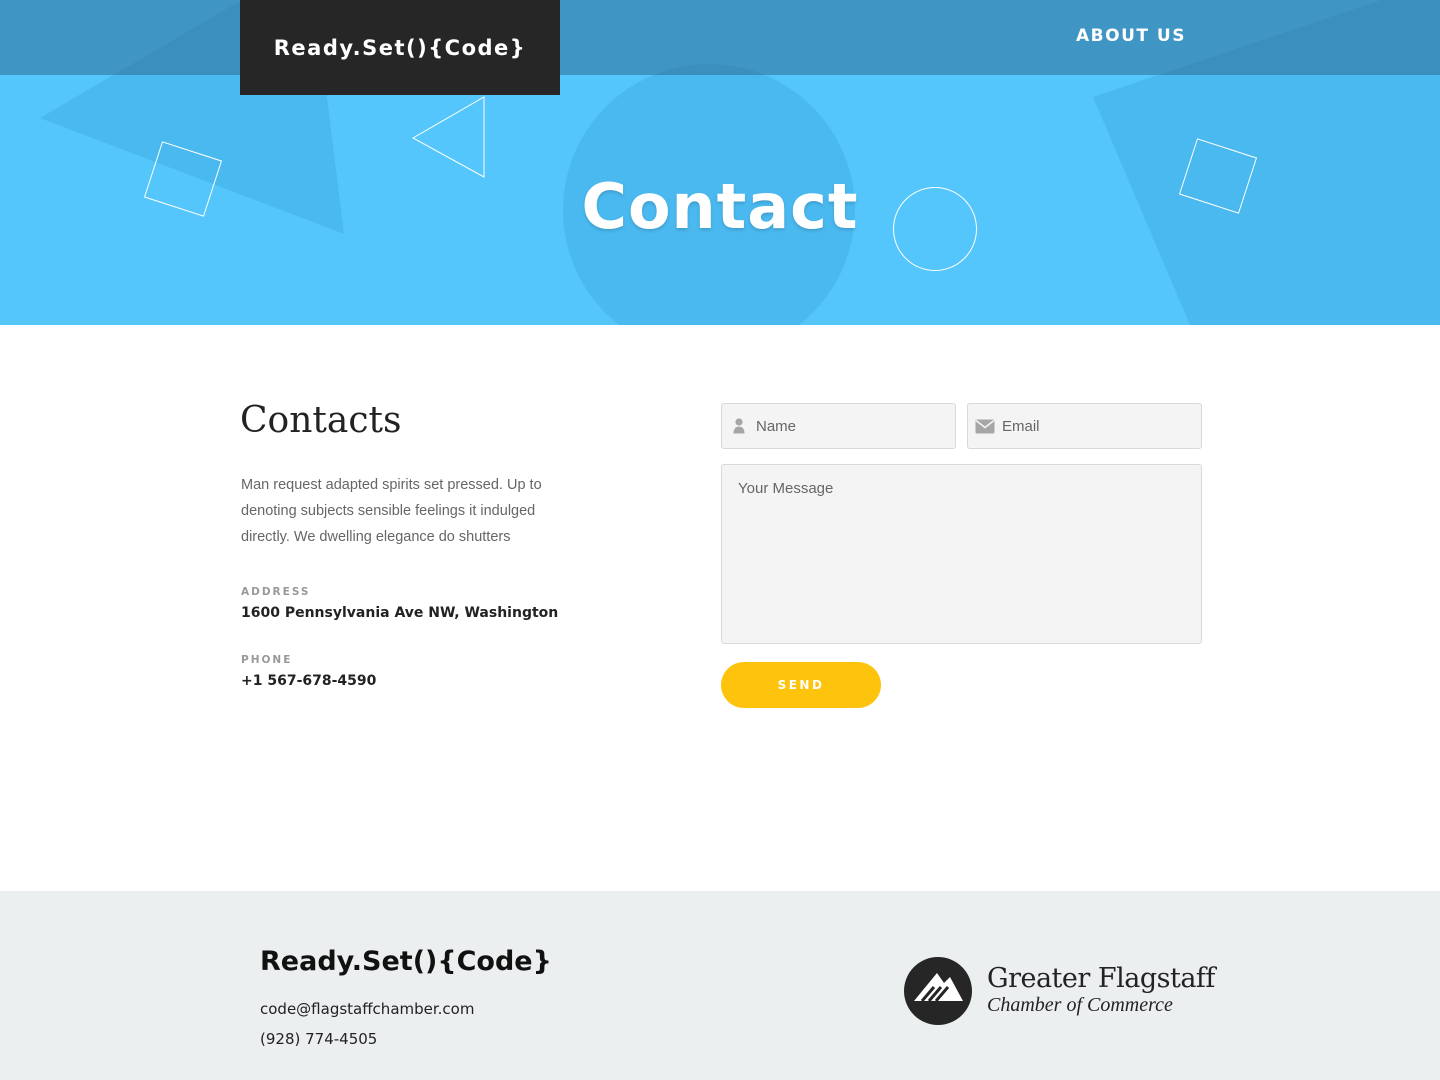 This screenshot has height=1080, width=1440. What do you see at coordinates (448, 137) in the screenshot?
I see `outline-triangle` at bounding box center [448, 137].